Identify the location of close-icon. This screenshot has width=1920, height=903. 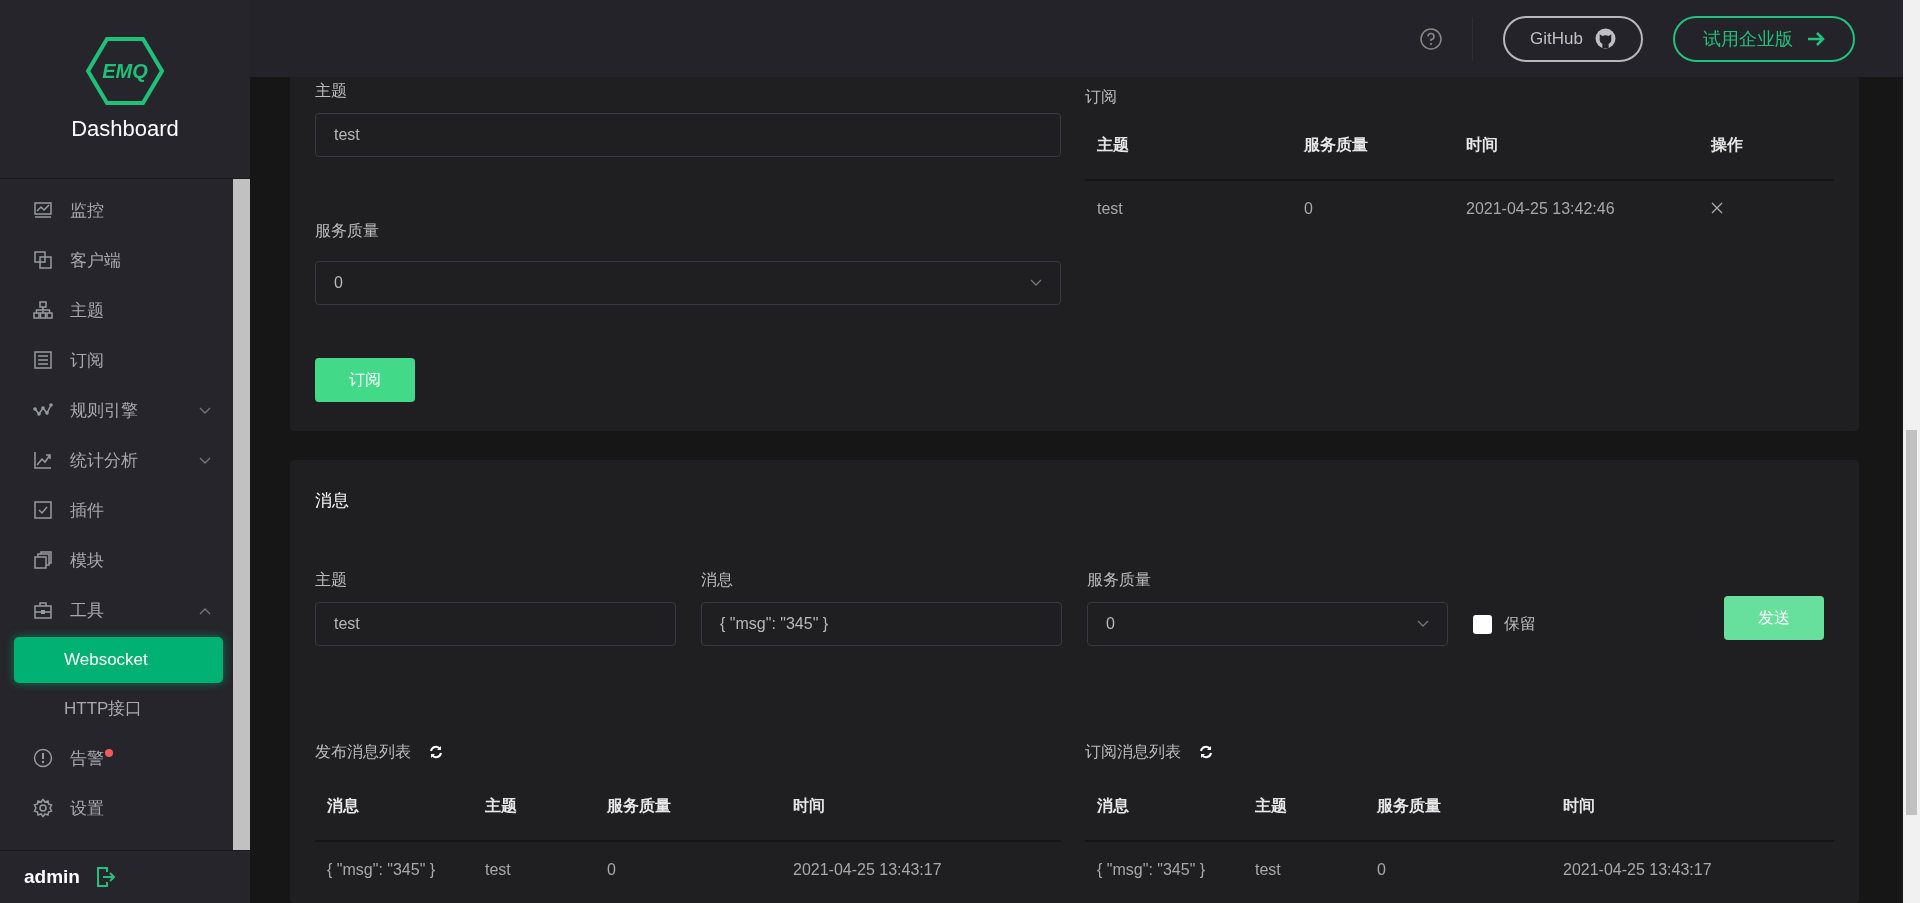
(1717, 208).